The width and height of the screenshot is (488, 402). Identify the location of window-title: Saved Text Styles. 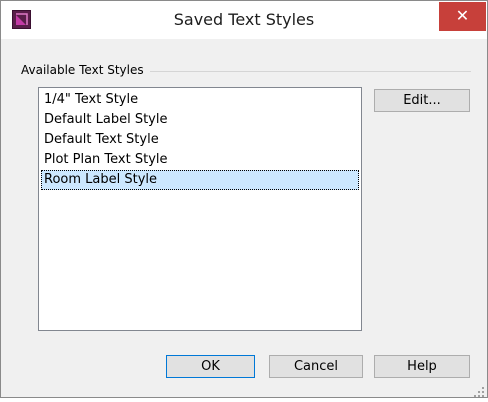
(244, 19).